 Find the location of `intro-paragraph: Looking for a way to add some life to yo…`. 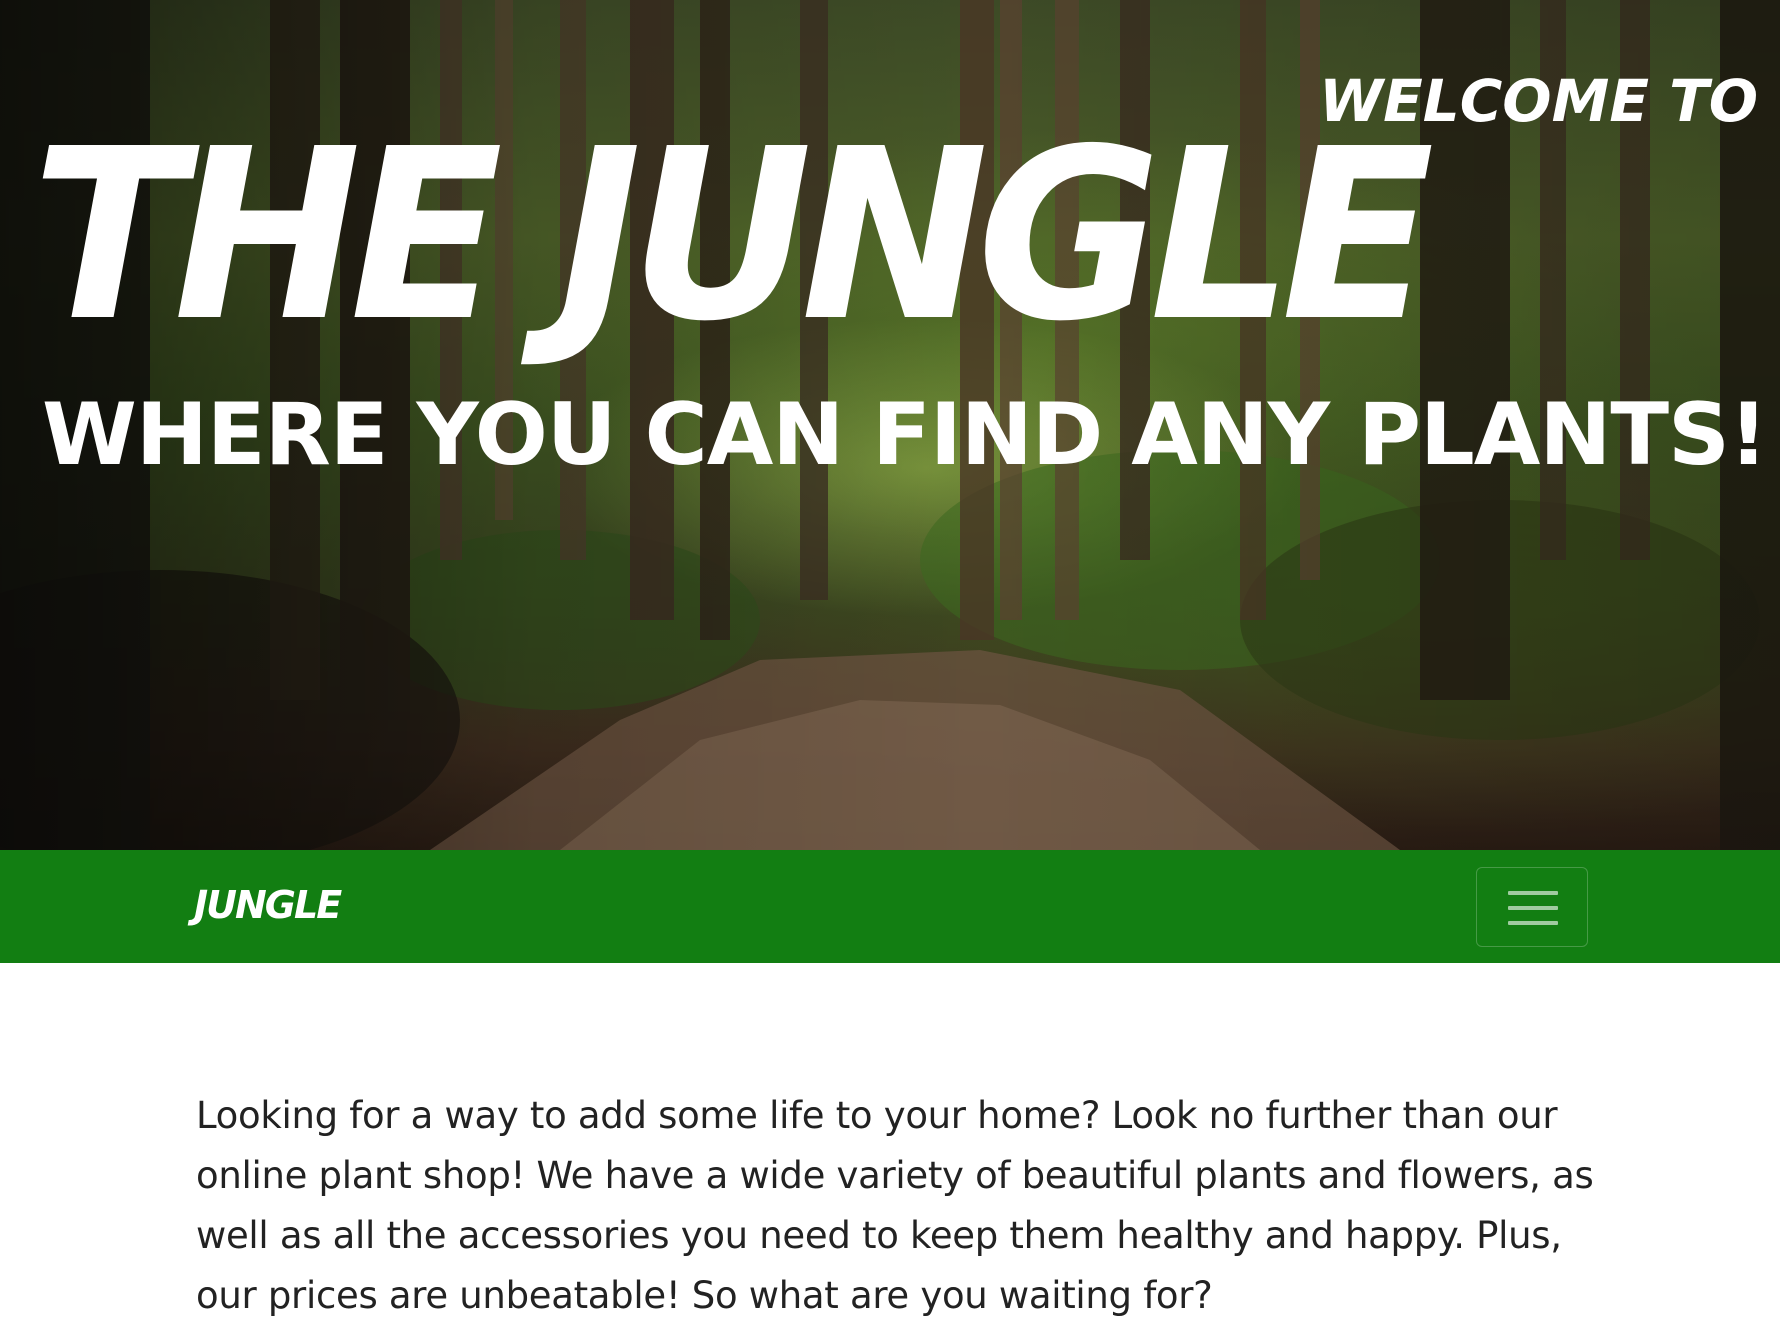

intro-paragraph: Looking for a way to add some life to yo… is located at coordinates (895, 1205).